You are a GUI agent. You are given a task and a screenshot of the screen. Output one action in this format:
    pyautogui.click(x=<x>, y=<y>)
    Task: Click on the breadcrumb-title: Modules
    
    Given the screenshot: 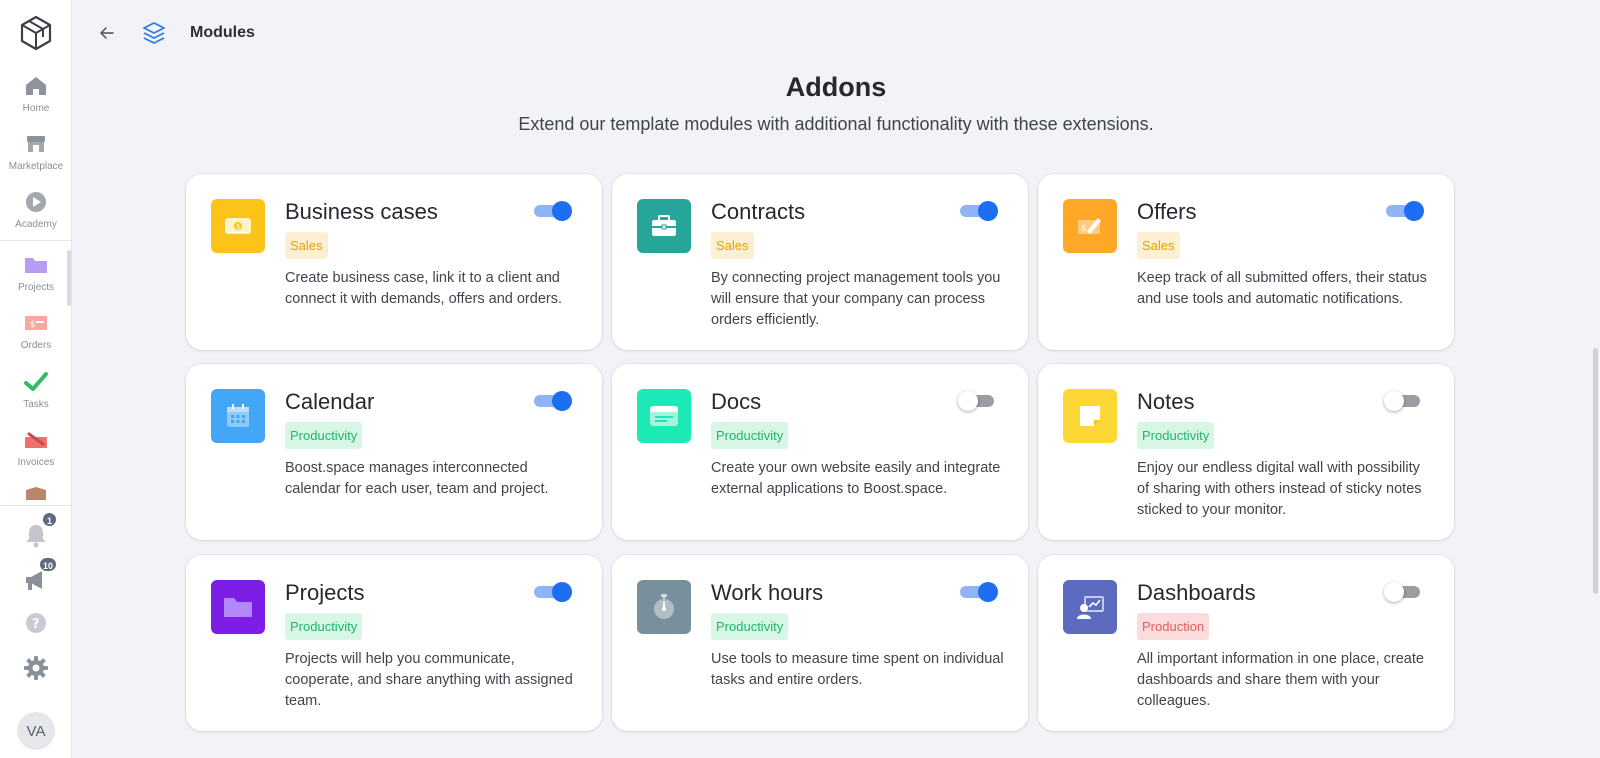 What is the action you would take?
    pyautogui.click(x=222, y=32)
    